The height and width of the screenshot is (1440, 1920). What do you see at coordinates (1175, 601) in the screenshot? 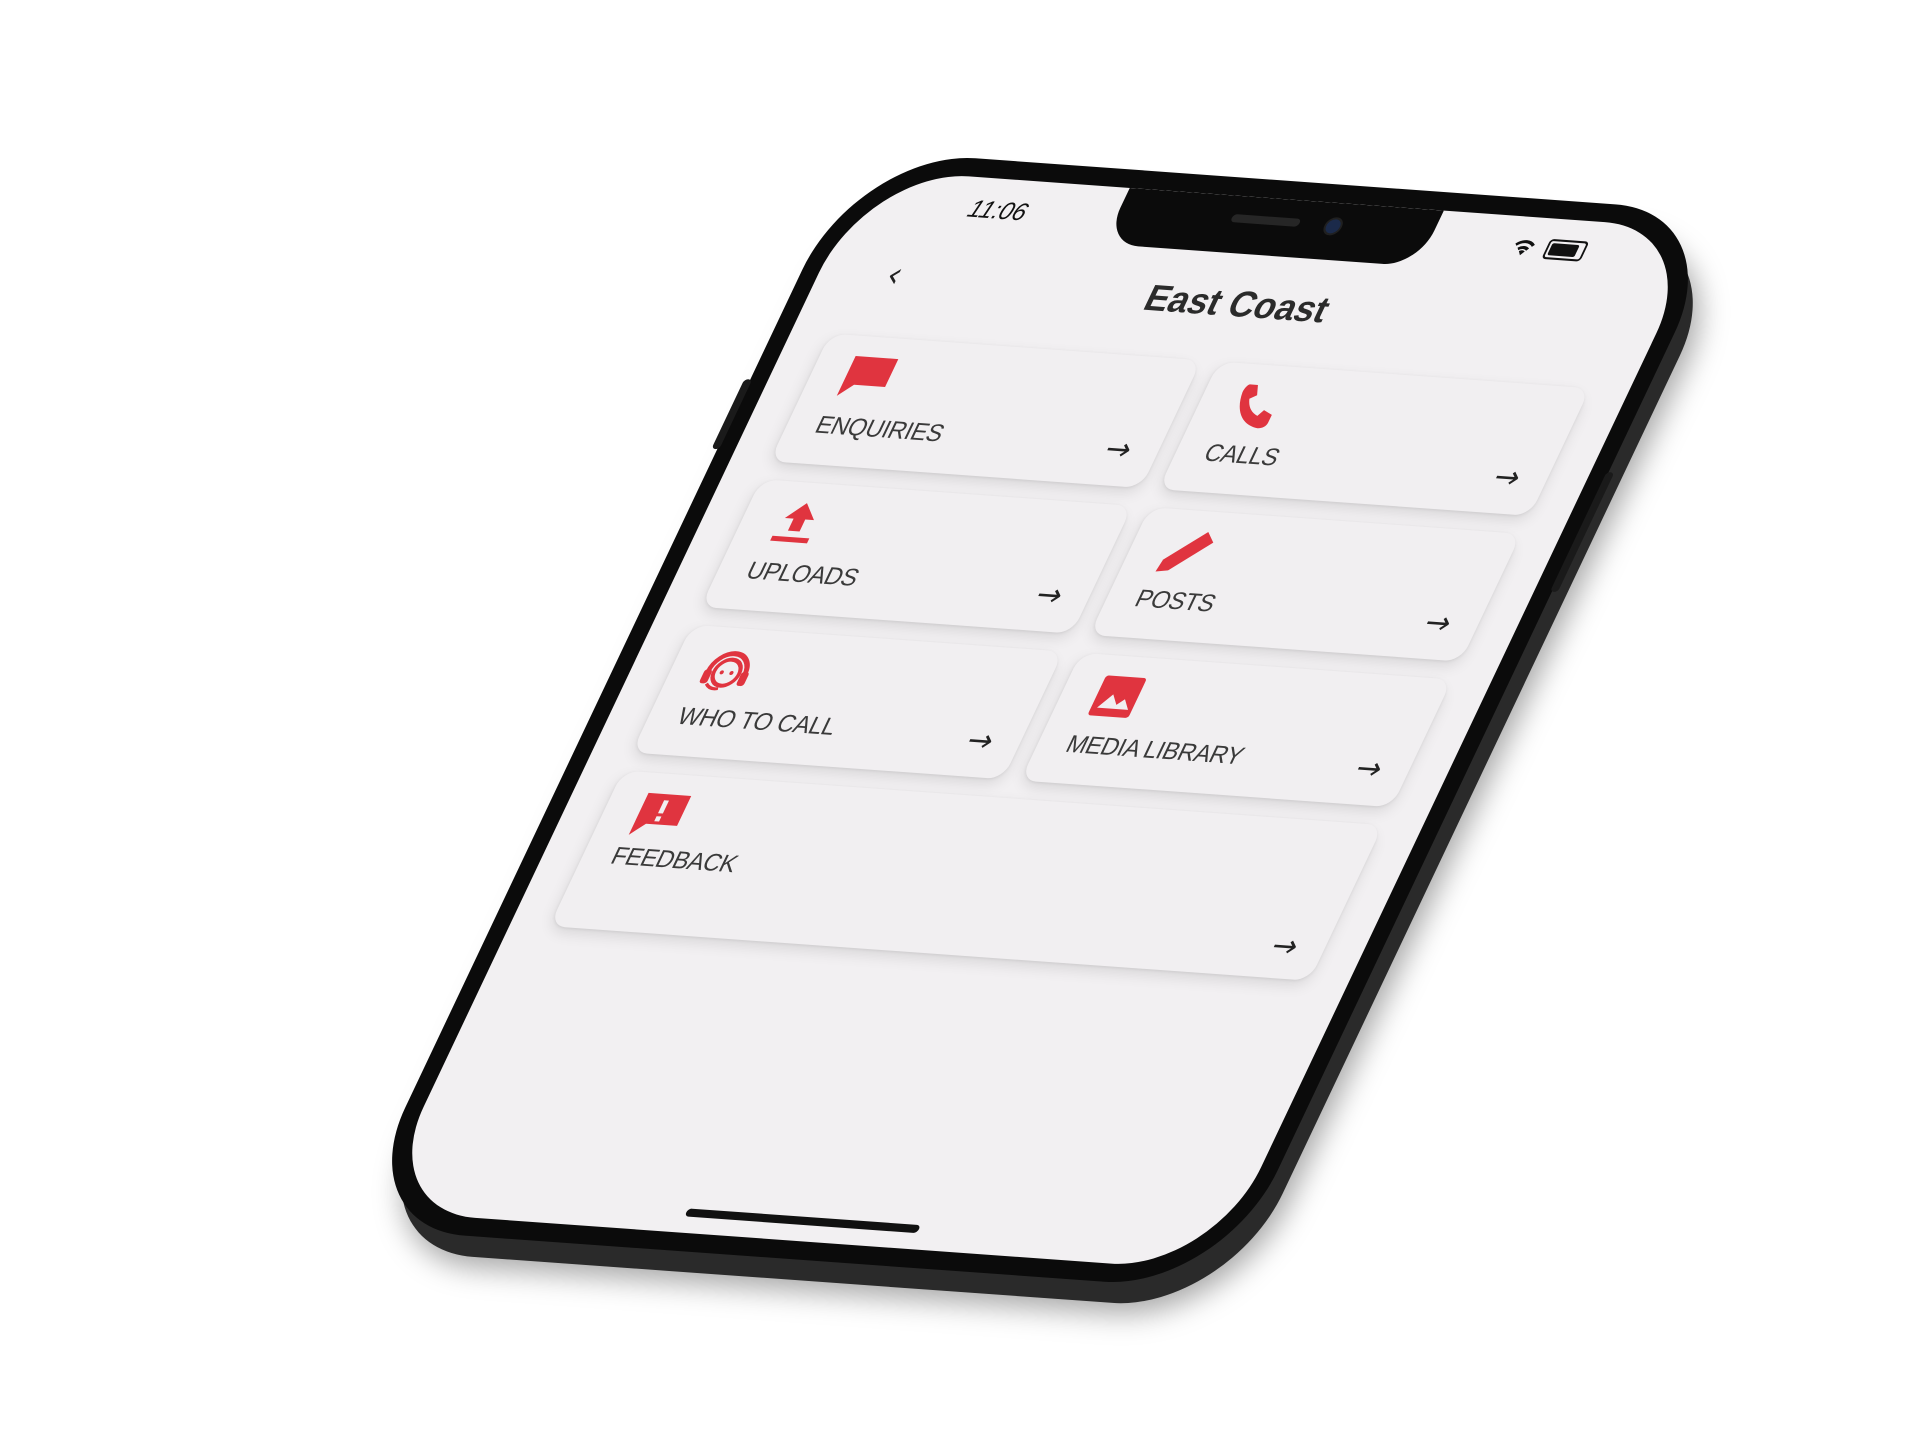
I see `tile-label: POSTS` at bounding box center [1175, 601].